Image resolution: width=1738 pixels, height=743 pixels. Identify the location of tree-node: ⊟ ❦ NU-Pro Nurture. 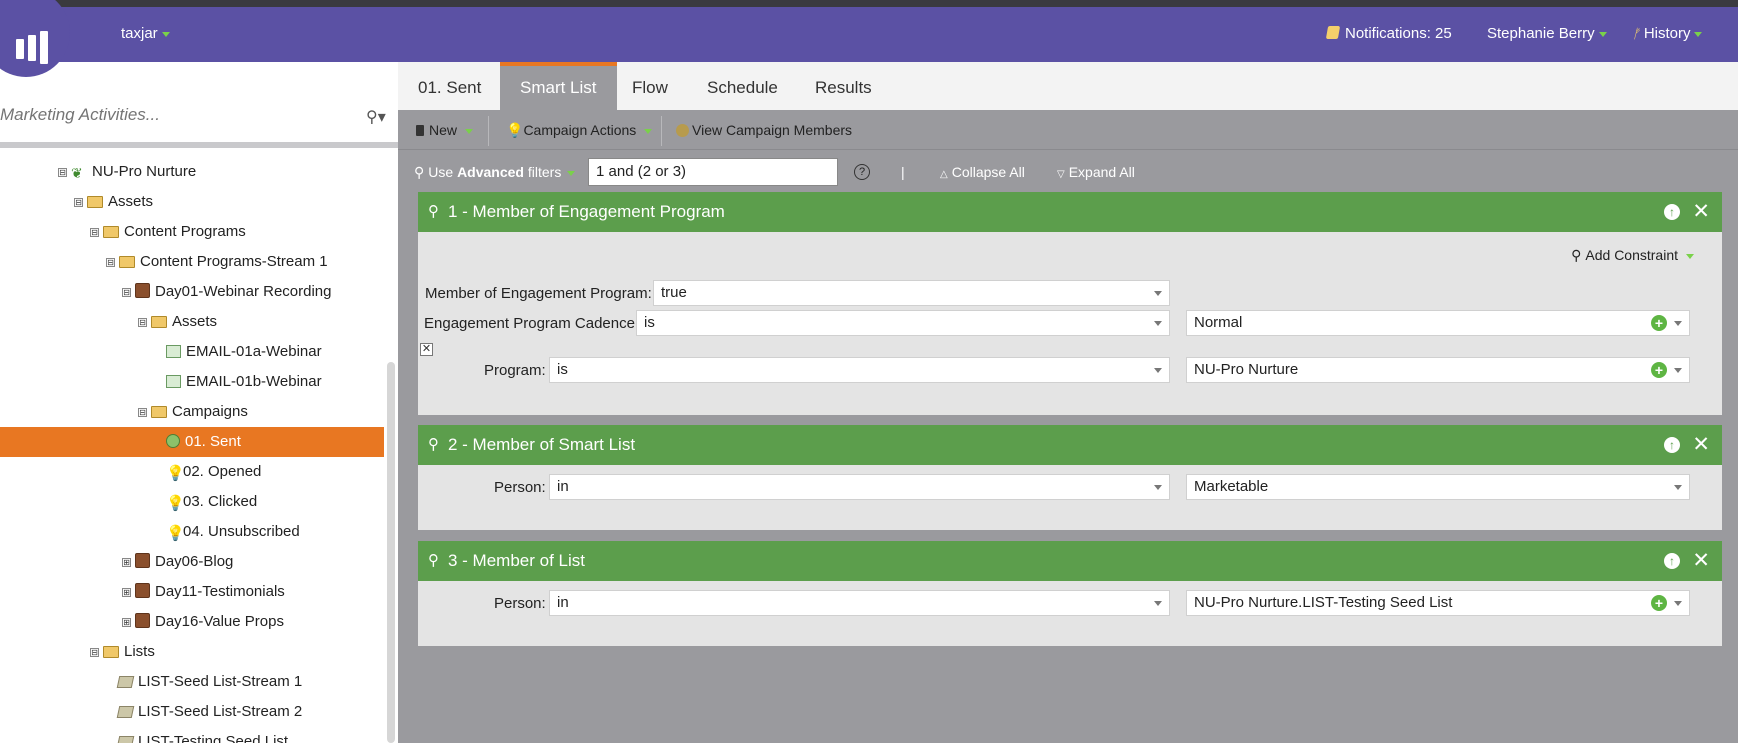
(127, 172).